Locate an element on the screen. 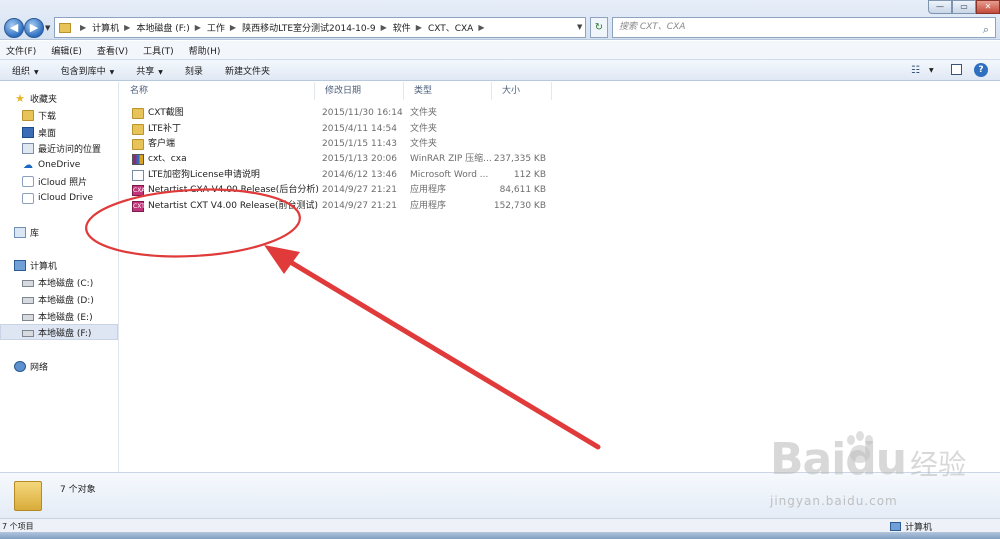 This screenshot has height=539, width=1000. help-icon: ? is located at coordinates (981, 70).